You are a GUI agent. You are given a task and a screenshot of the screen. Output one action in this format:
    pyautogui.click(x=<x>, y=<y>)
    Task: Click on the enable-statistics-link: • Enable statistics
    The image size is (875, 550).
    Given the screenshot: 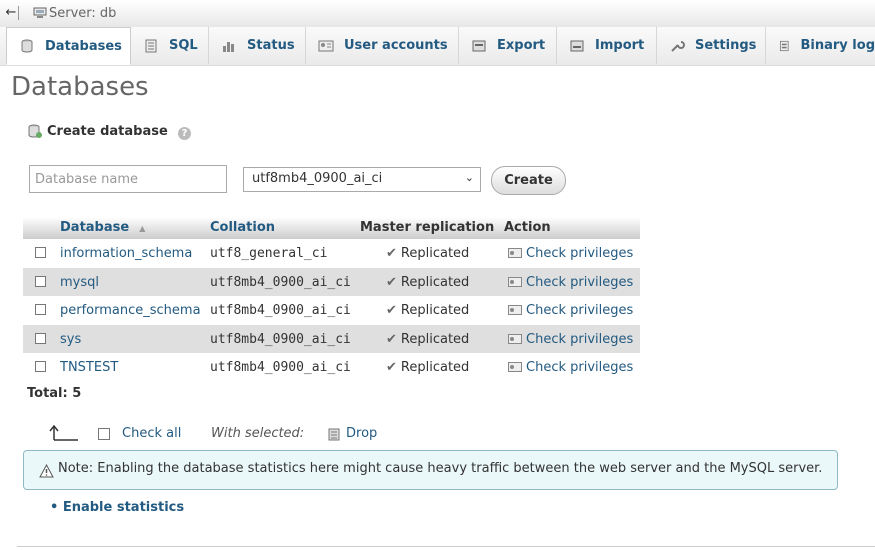 What is the action you would take?
    pyautogui.click(x=117, y=507)
    